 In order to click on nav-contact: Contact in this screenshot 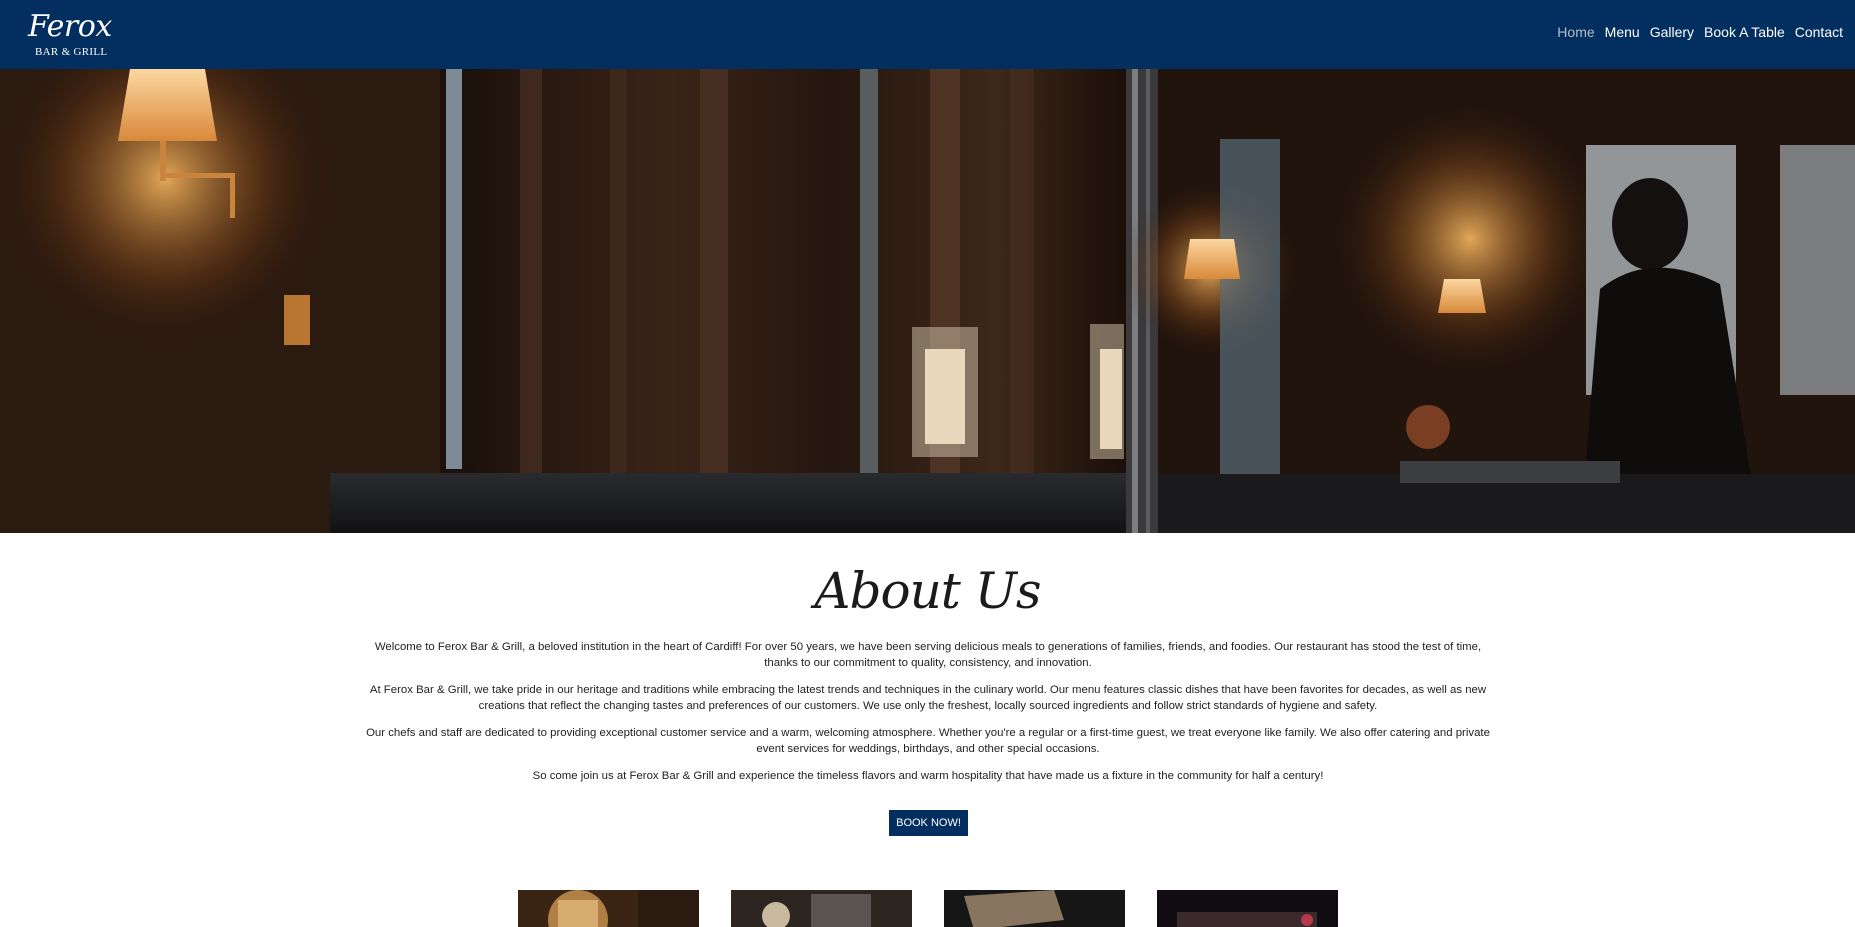, I will do `click(1819, 32)`.